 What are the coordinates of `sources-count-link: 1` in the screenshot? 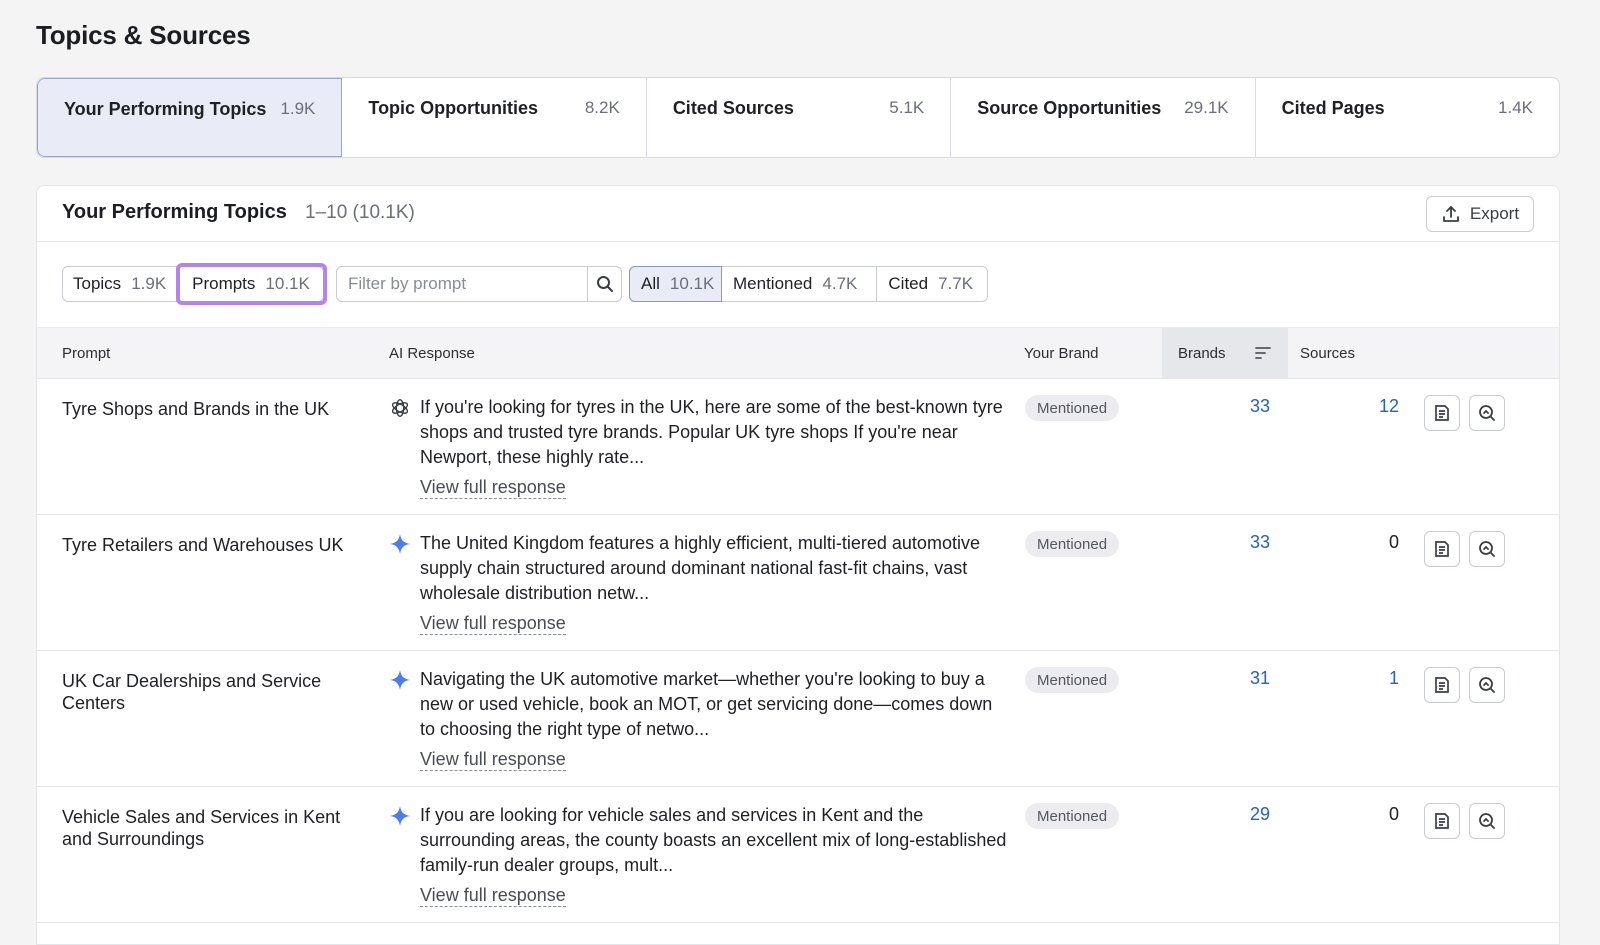 It's located at (1369, 678).